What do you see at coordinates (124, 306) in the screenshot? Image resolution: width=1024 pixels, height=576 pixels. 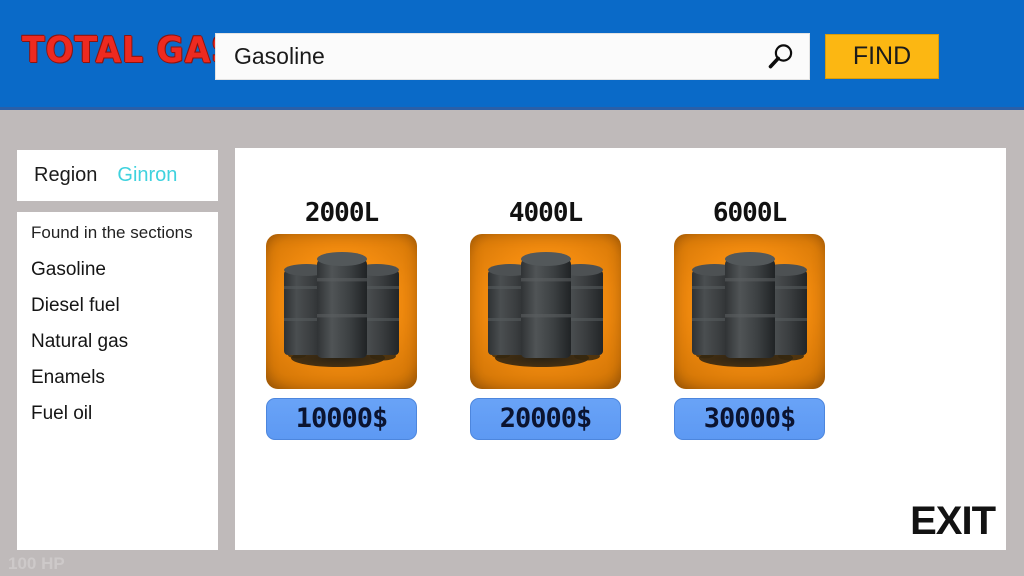 I see `sidebar-item-diesel-fuel: Diesel fuel` at bounding box center [124, 306].